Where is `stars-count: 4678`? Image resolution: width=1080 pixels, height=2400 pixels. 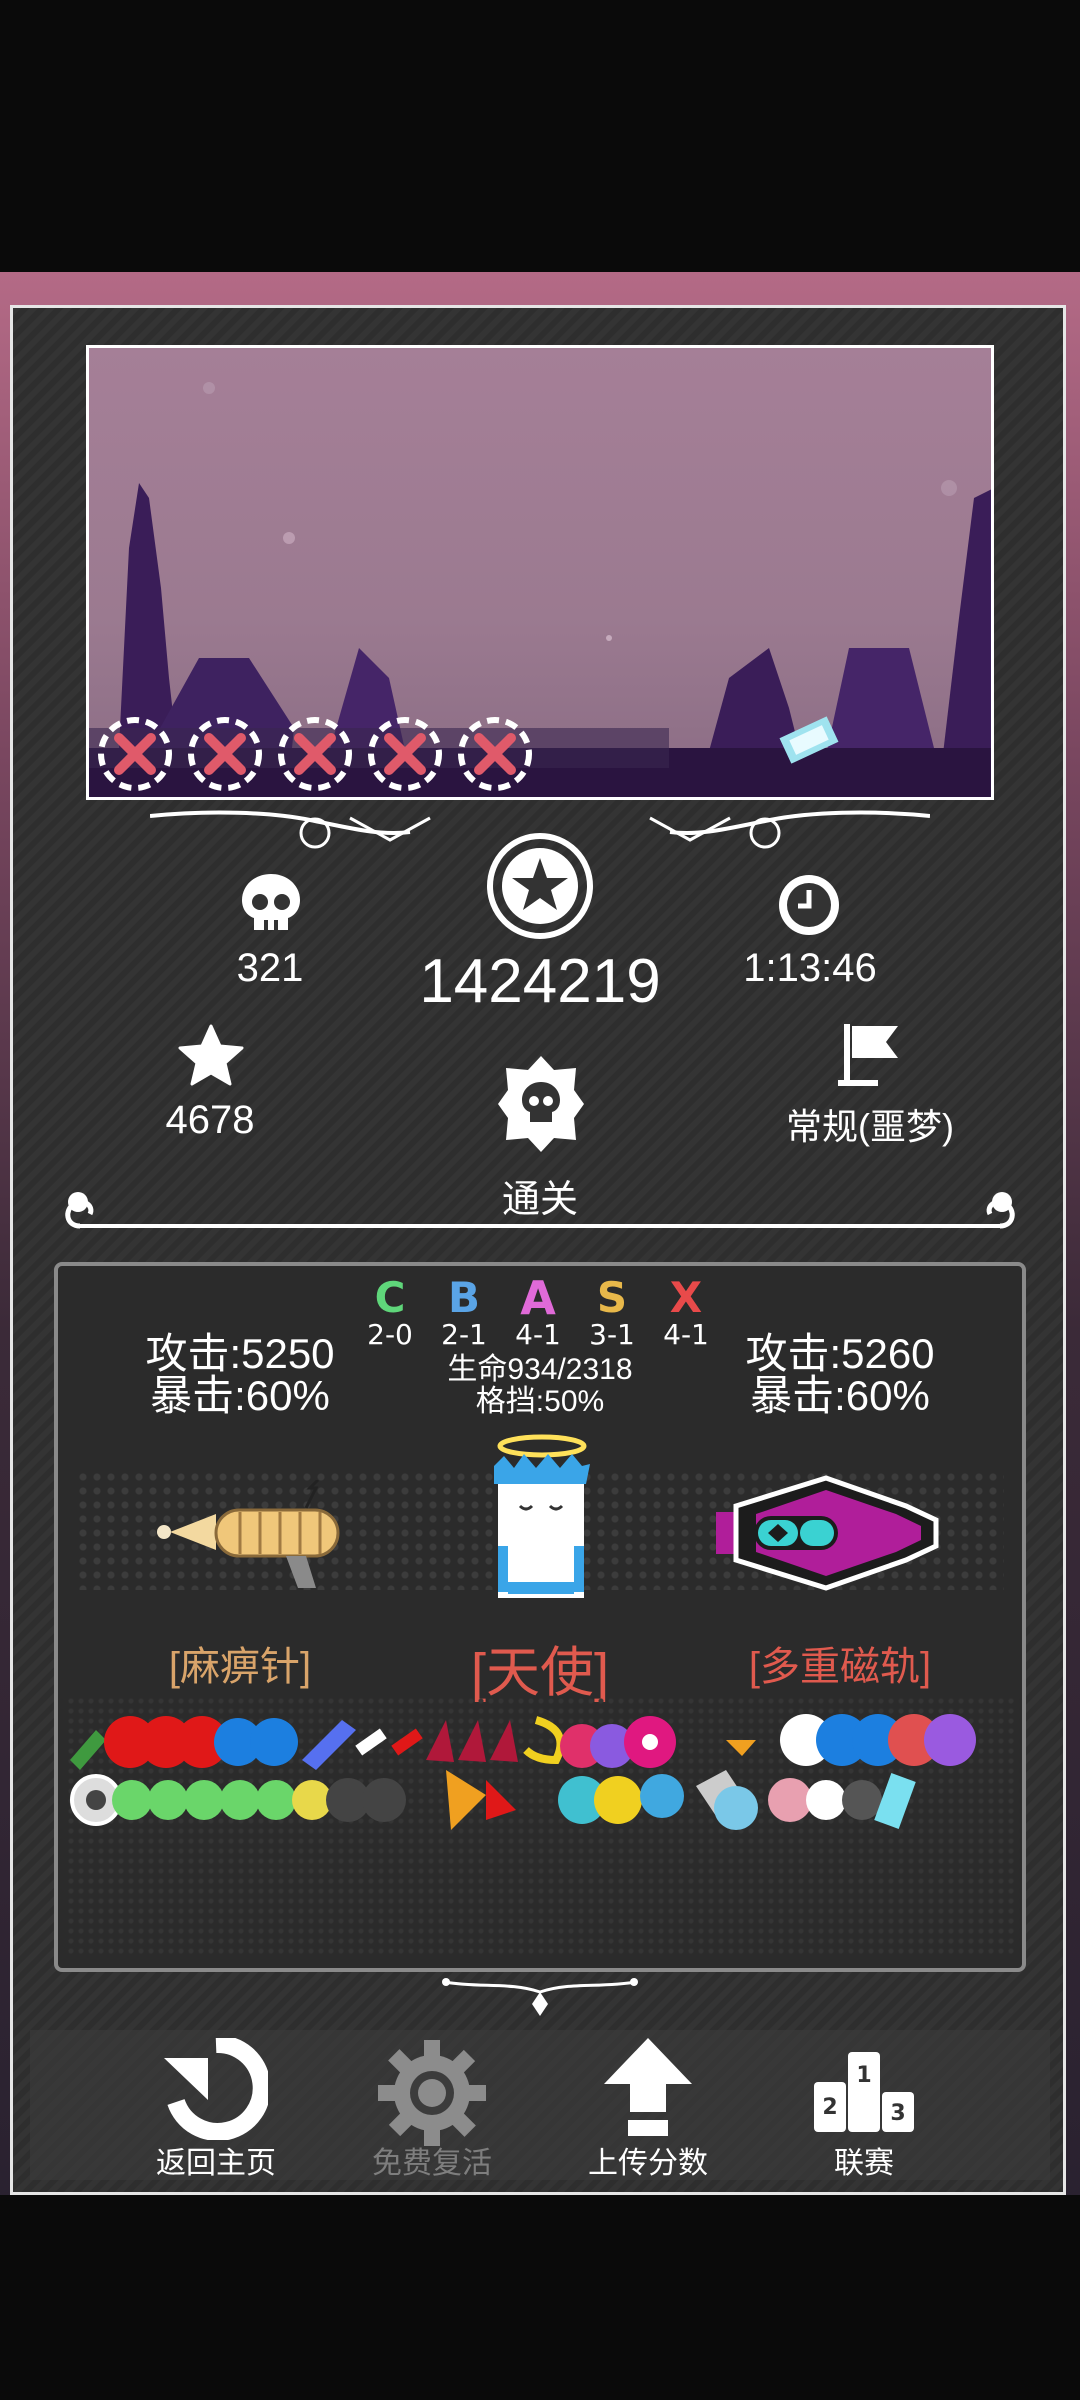
stars-count: 4678 is located at coordinates (210, 1120).